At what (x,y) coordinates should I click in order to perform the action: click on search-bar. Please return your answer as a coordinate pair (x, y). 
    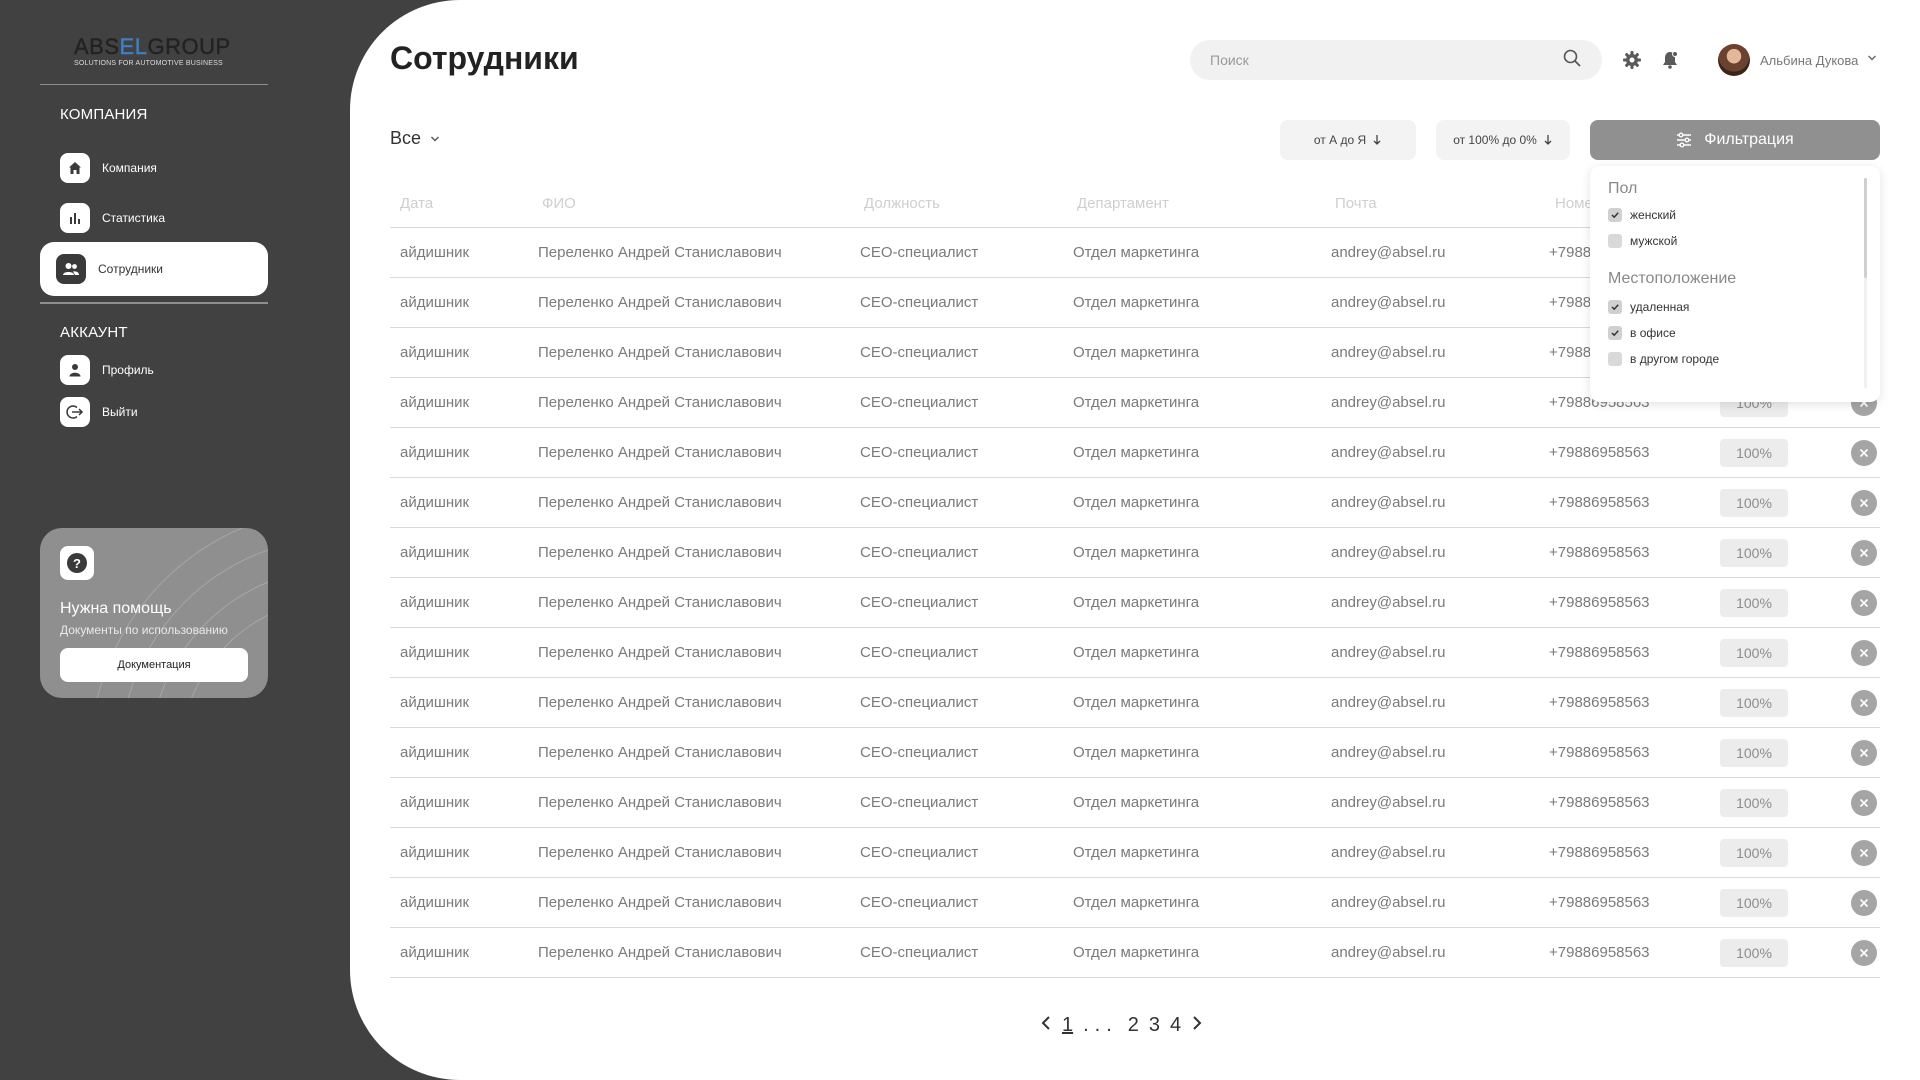
    Looking at the image, I should click on (1396, 60).